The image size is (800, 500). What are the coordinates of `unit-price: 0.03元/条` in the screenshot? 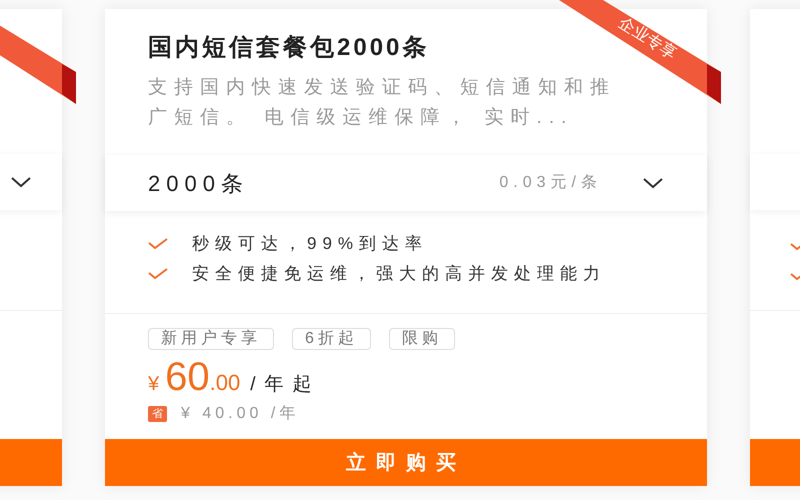 It's located at (550, 183).